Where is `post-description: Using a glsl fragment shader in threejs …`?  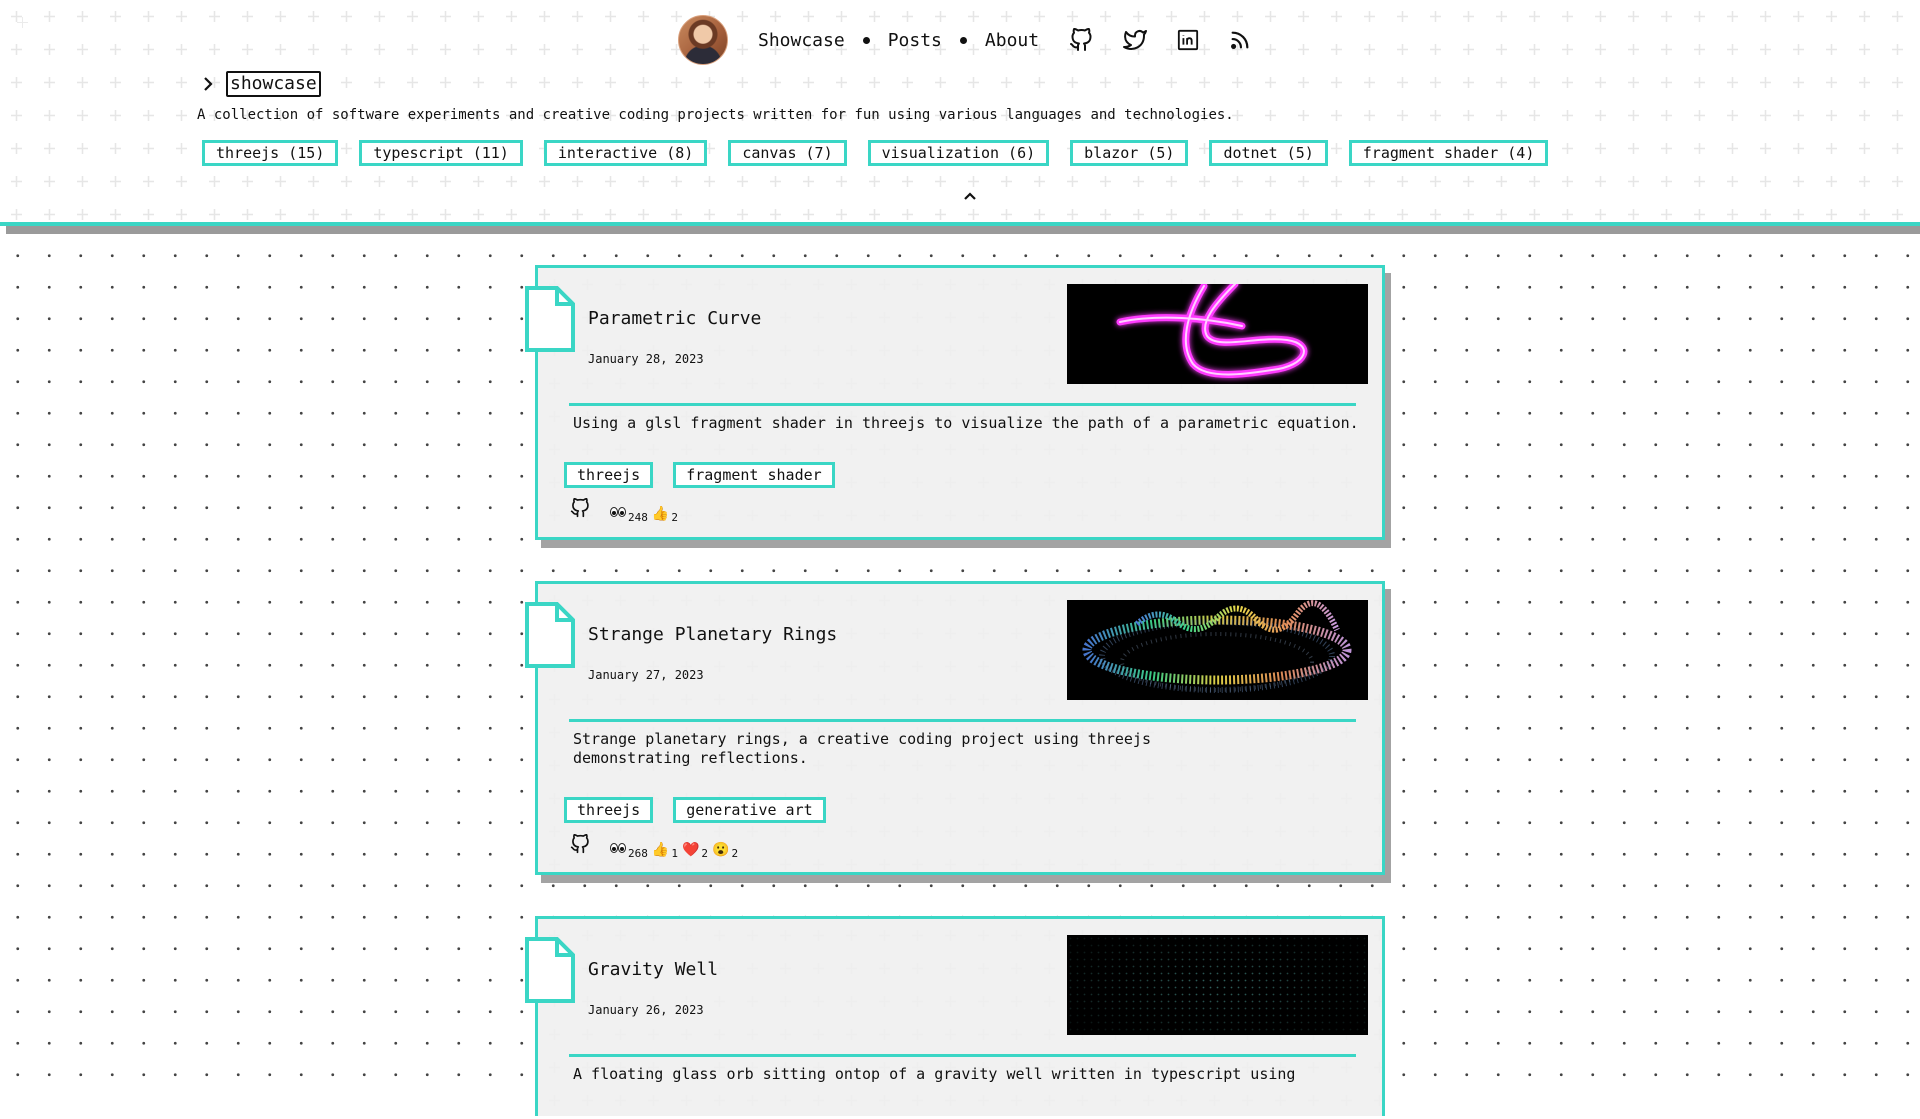 post-description: Using a glsl fragment shader in threejs … is located at coordinates (966, 423).